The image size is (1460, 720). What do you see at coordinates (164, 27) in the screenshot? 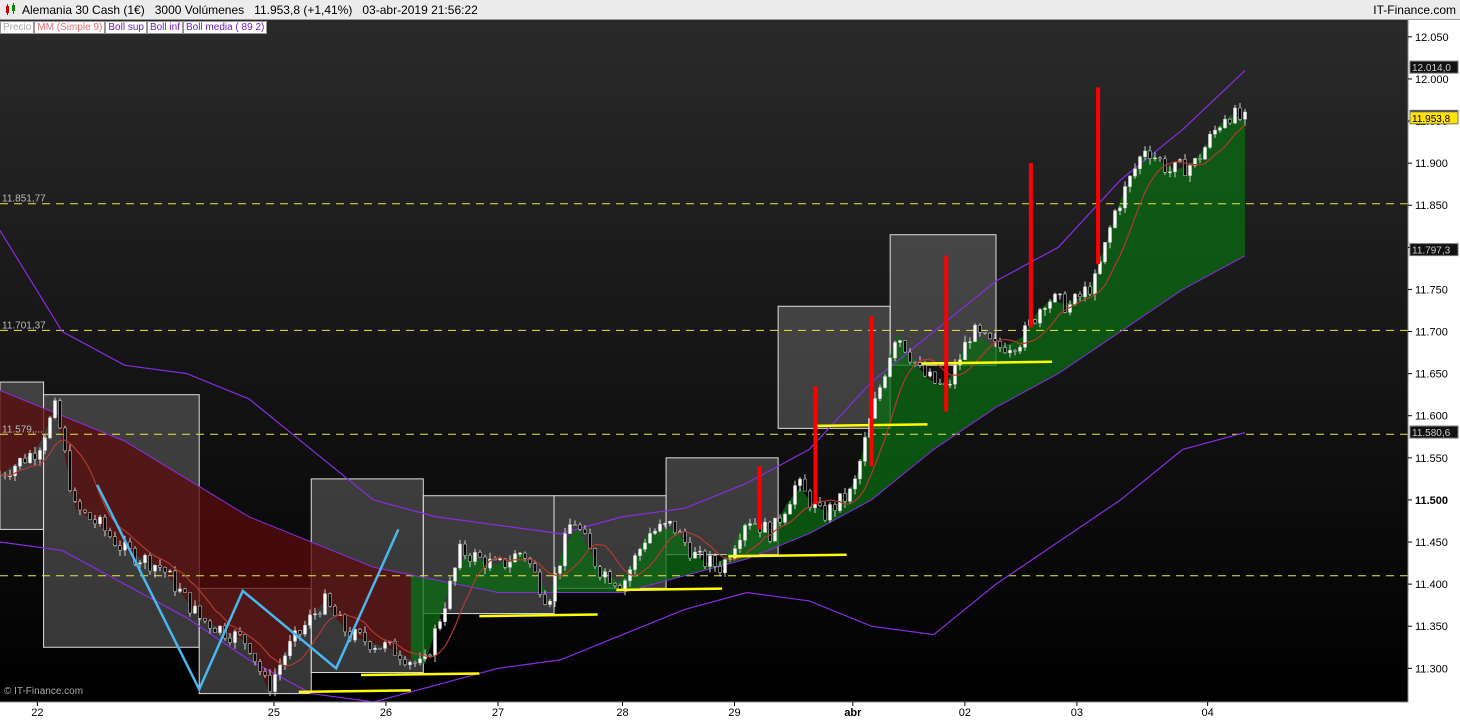
I see `legend-item-boll-lower: Boll inf` at bounding box center [164, 27].